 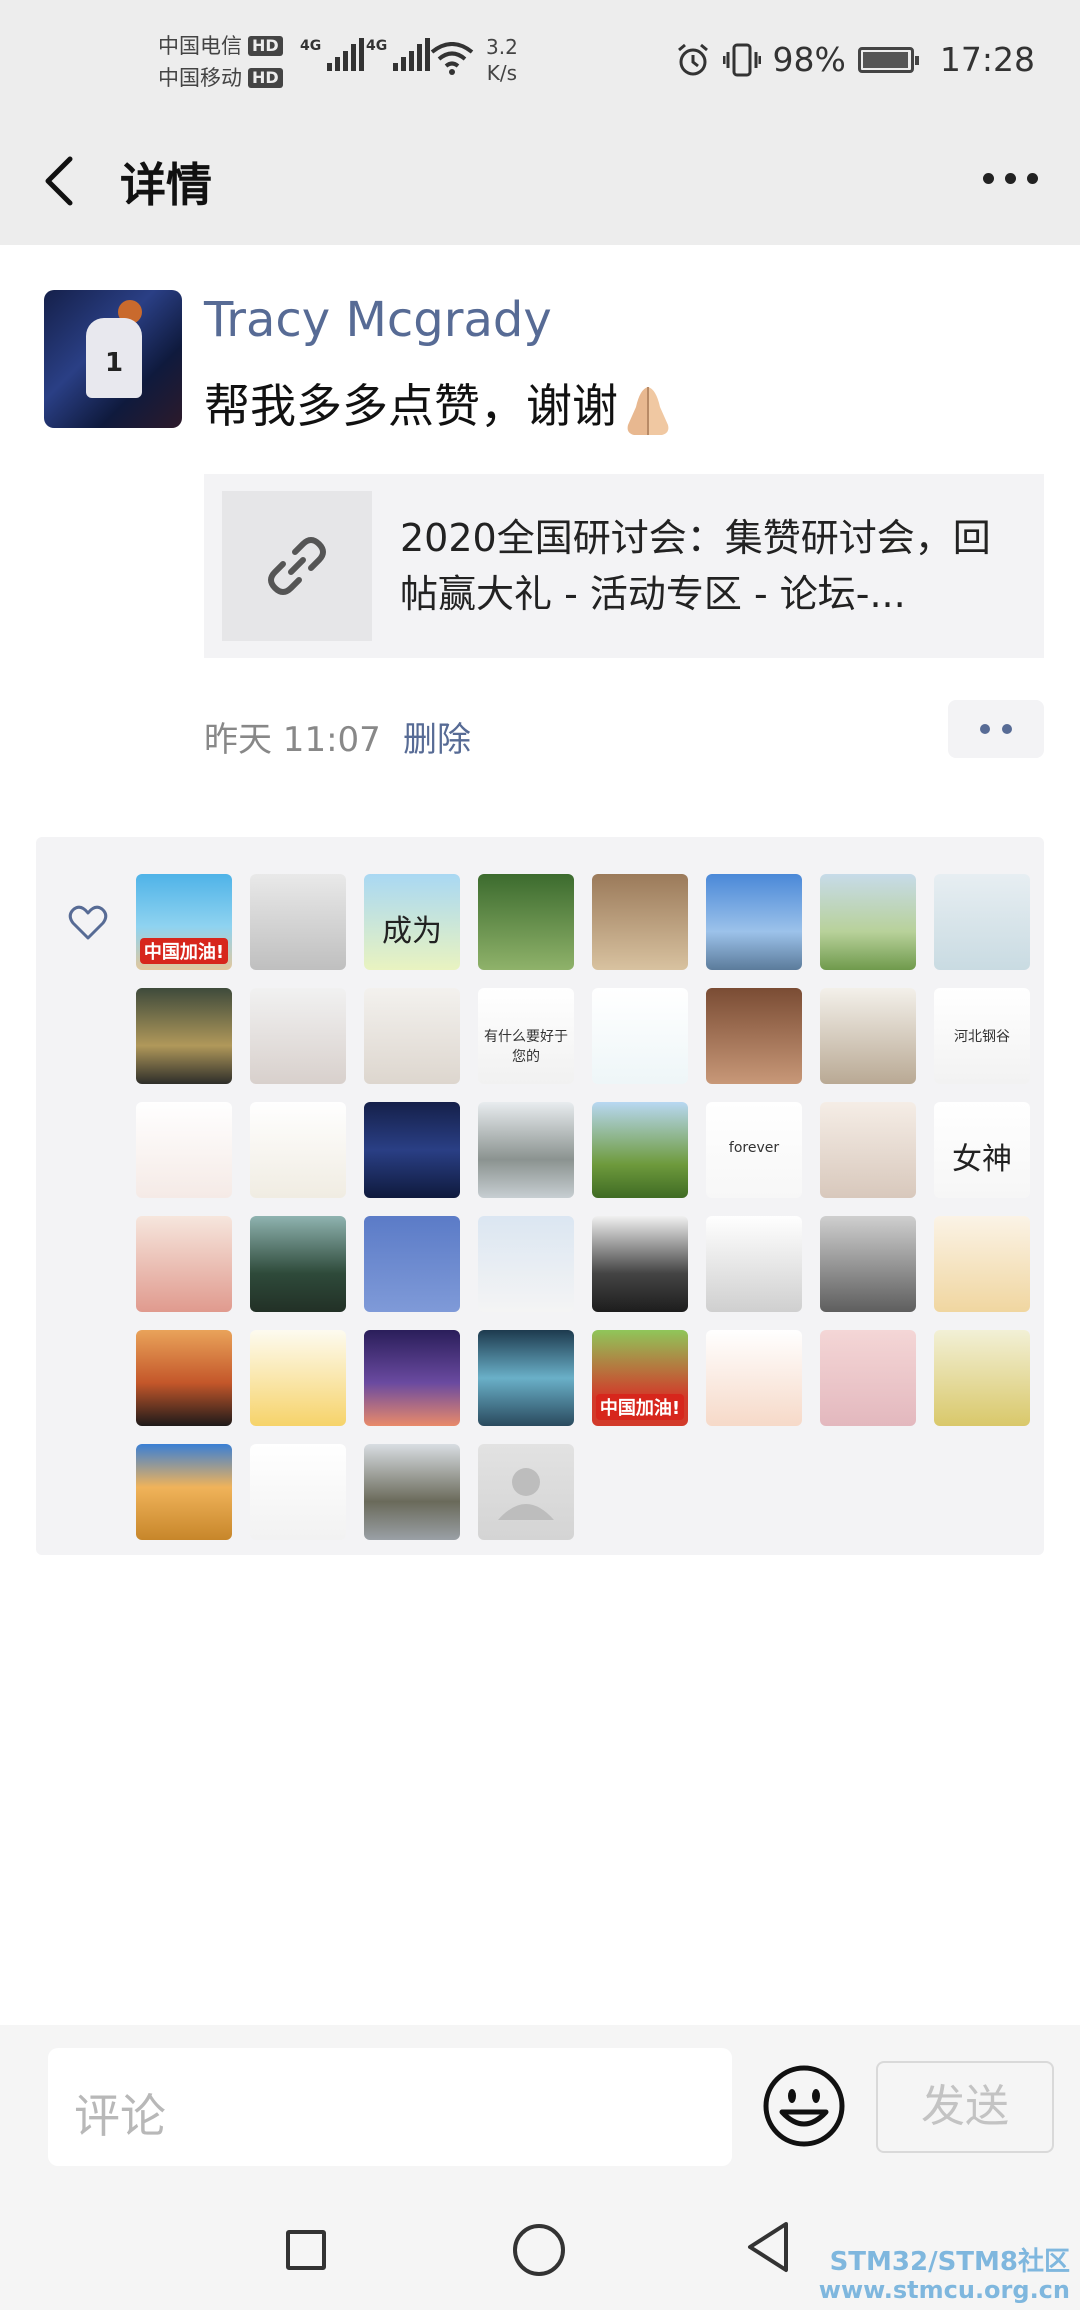 I want to click on link-icon, so click(x=297, y=566).